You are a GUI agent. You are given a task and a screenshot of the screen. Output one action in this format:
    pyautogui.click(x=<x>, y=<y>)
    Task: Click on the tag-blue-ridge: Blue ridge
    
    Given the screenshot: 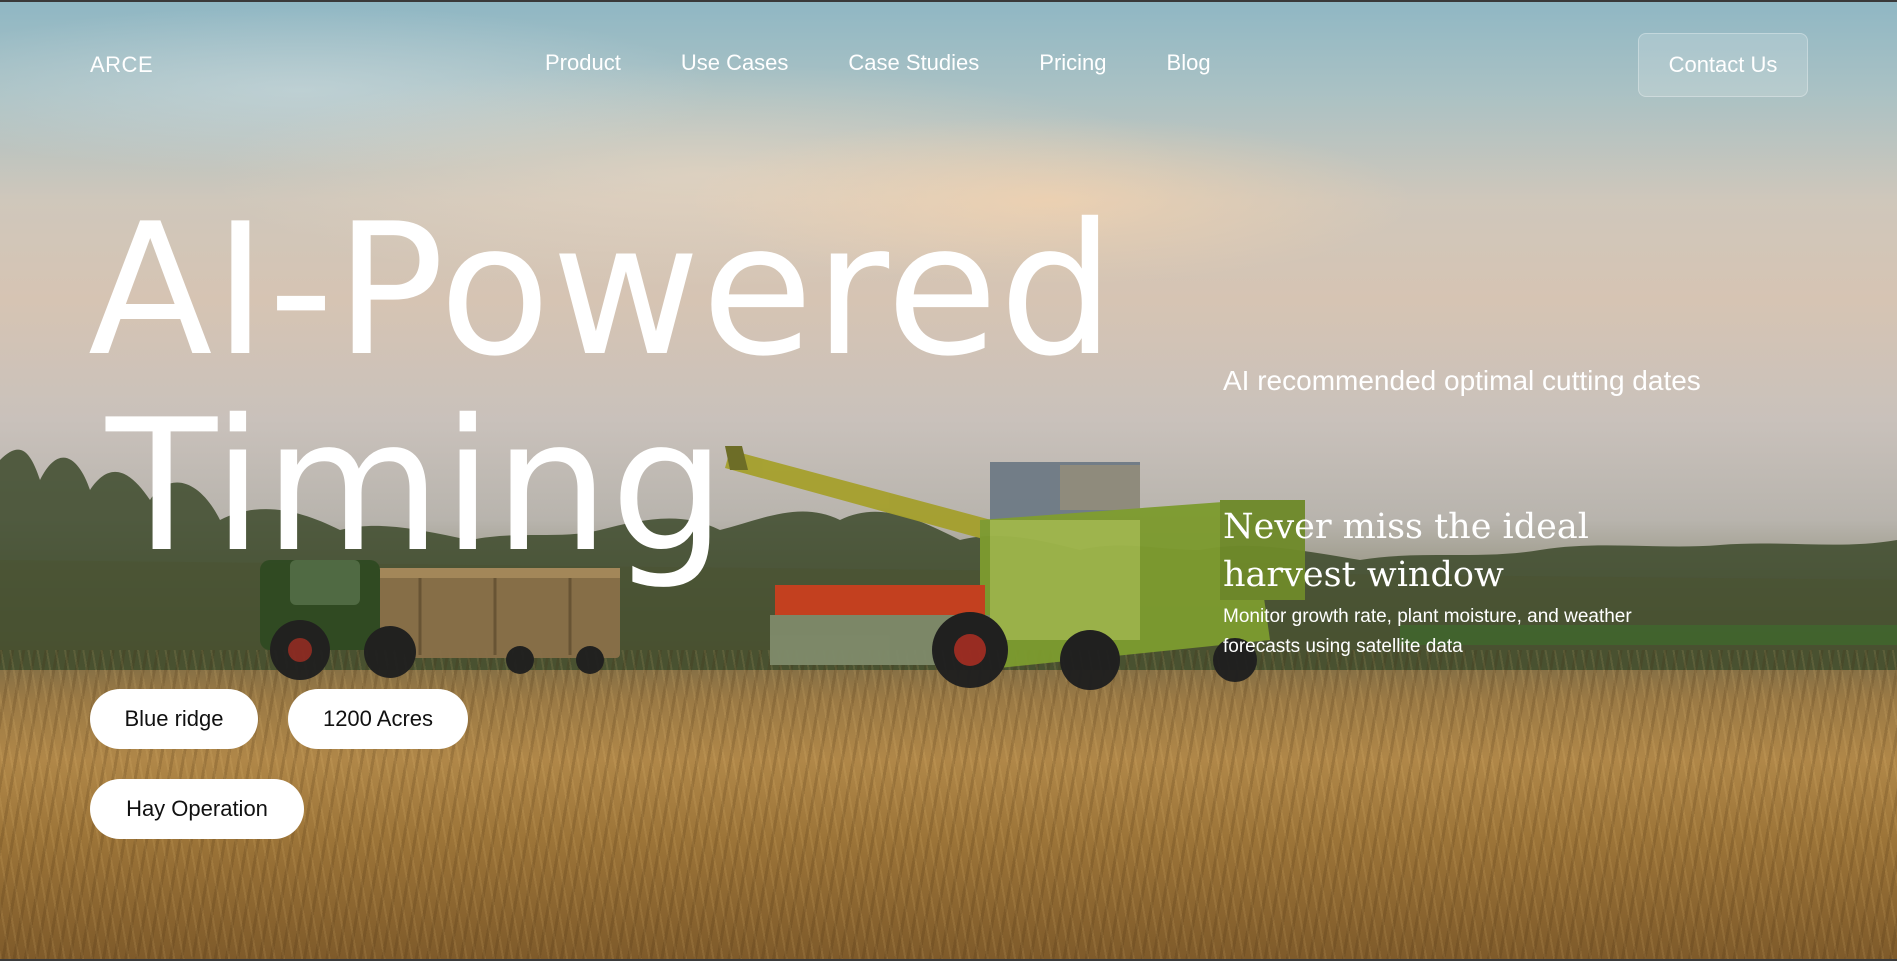 What is the action you would take?
    pyautogui.click(x=174, y=719)
    